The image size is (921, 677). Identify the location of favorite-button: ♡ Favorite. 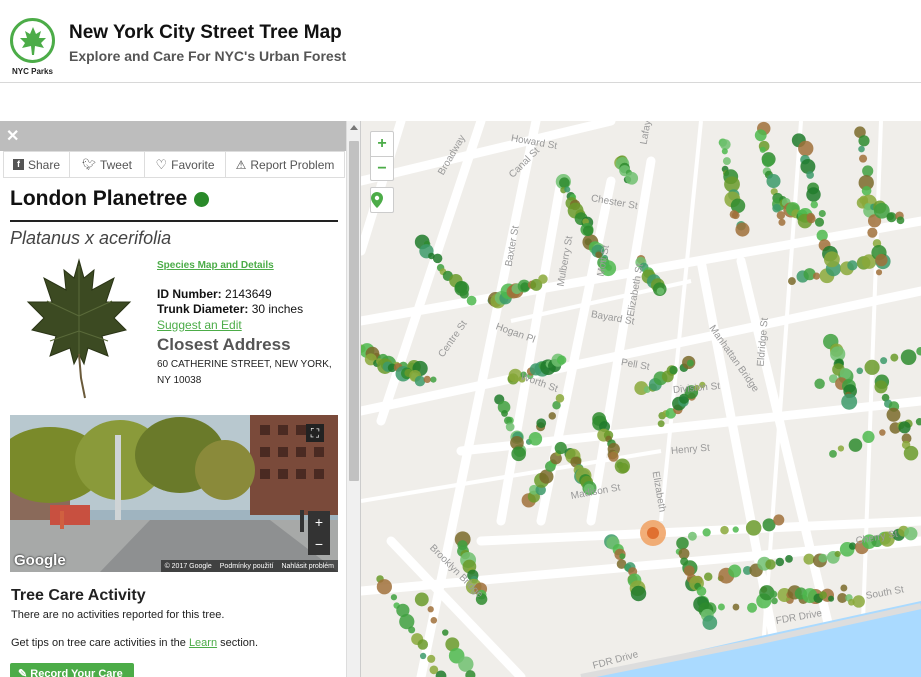
(185, 164).